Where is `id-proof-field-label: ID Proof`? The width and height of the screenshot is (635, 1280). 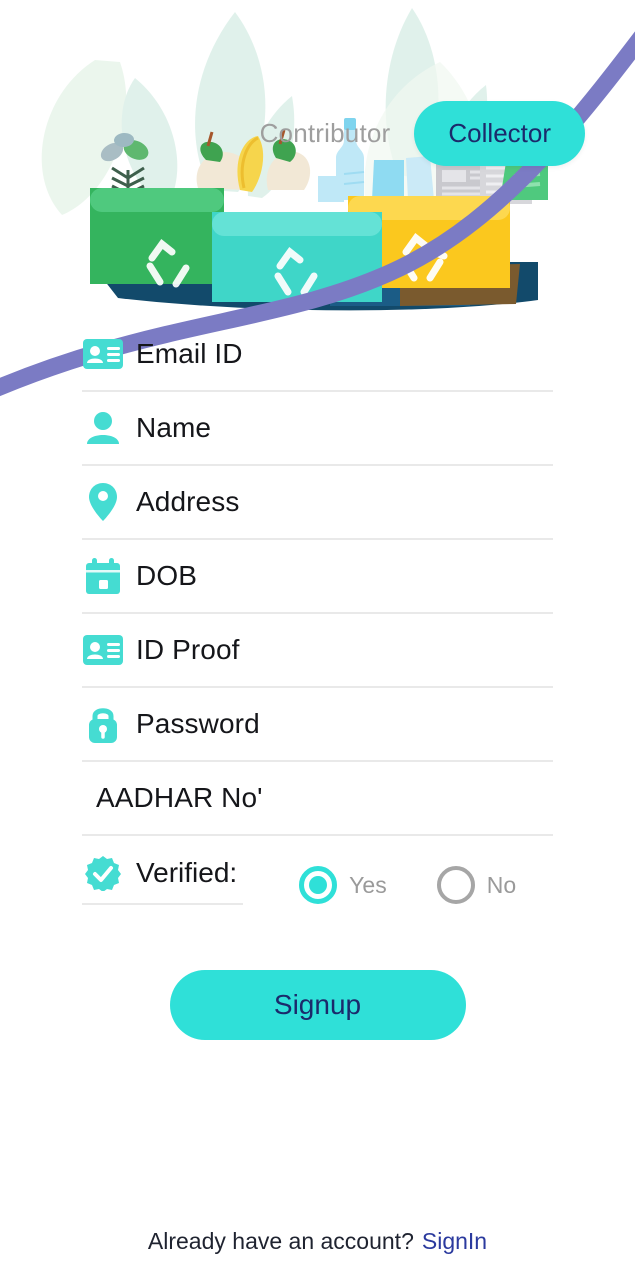
id-proof-field-label: ID Proof is located at coordinates (188, 649).